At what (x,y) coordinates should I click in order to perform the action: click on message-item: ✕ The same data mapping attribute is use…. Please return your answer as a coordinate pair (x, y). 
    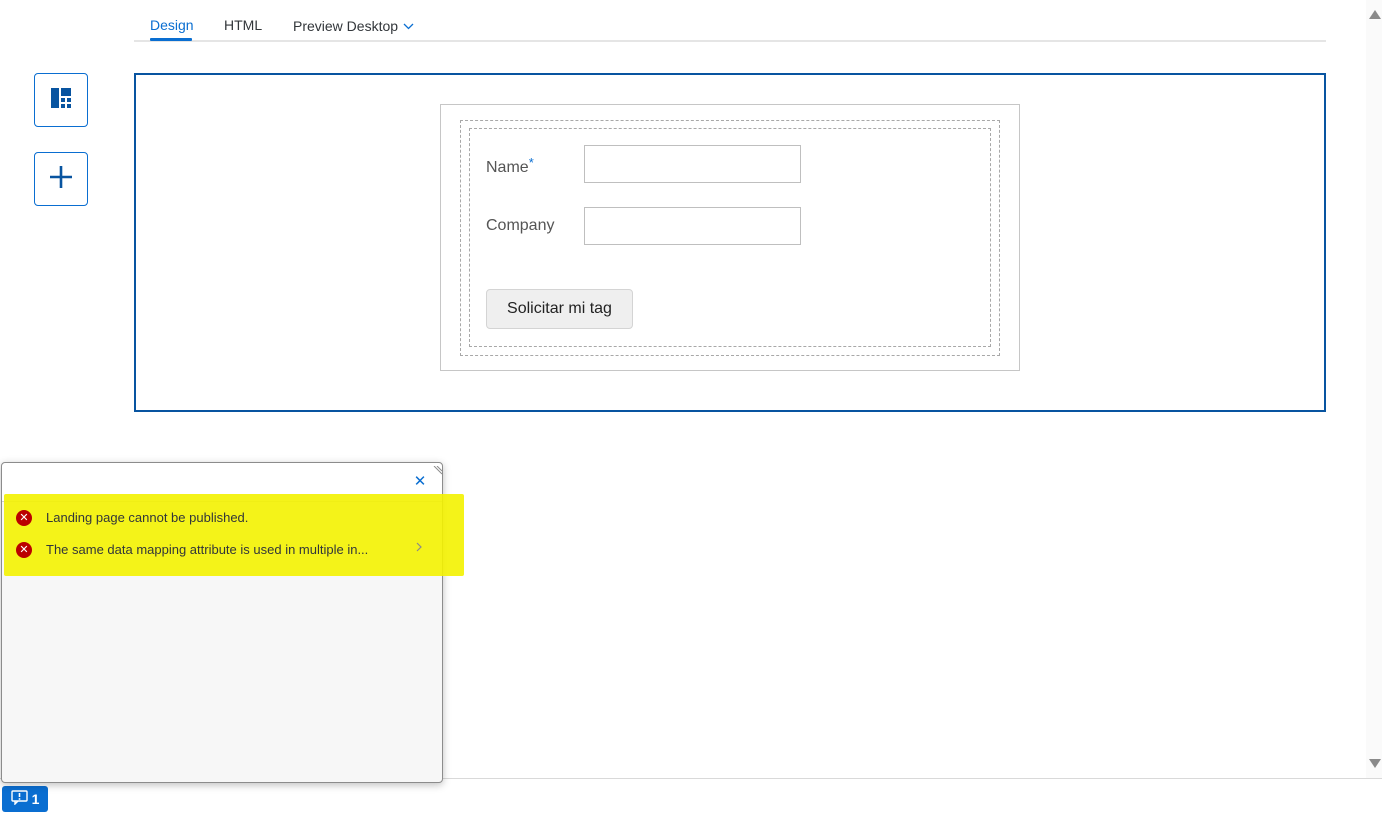
    Looking at the image, I should click on (221, 550).